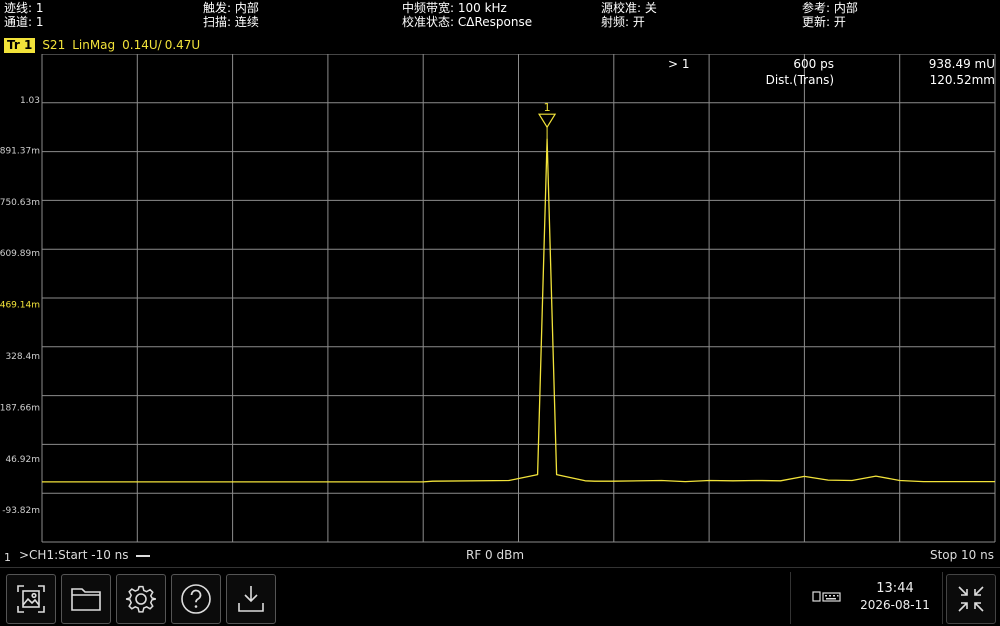 The image size is (1000, 626). I want to click on trace-format: LinMag, so click(94, 45).